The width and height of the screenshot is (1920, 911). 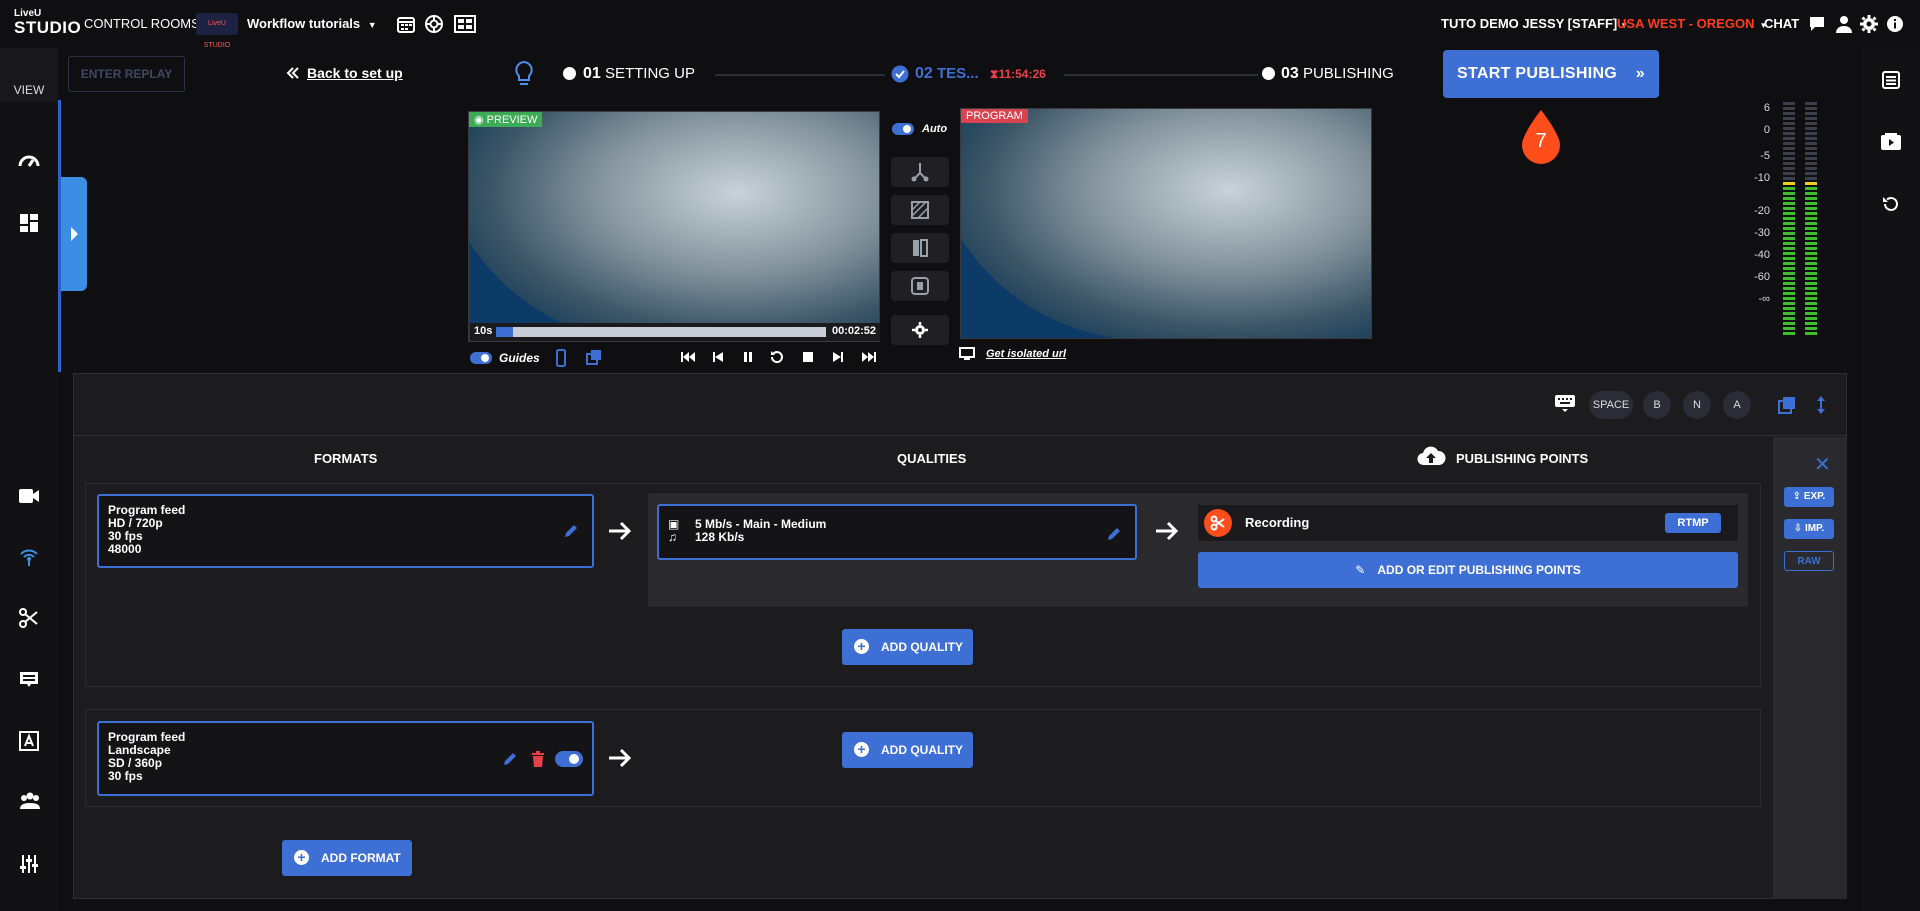 I want to click on shortcut-space: SPACE, so click(x=1611, y=405).